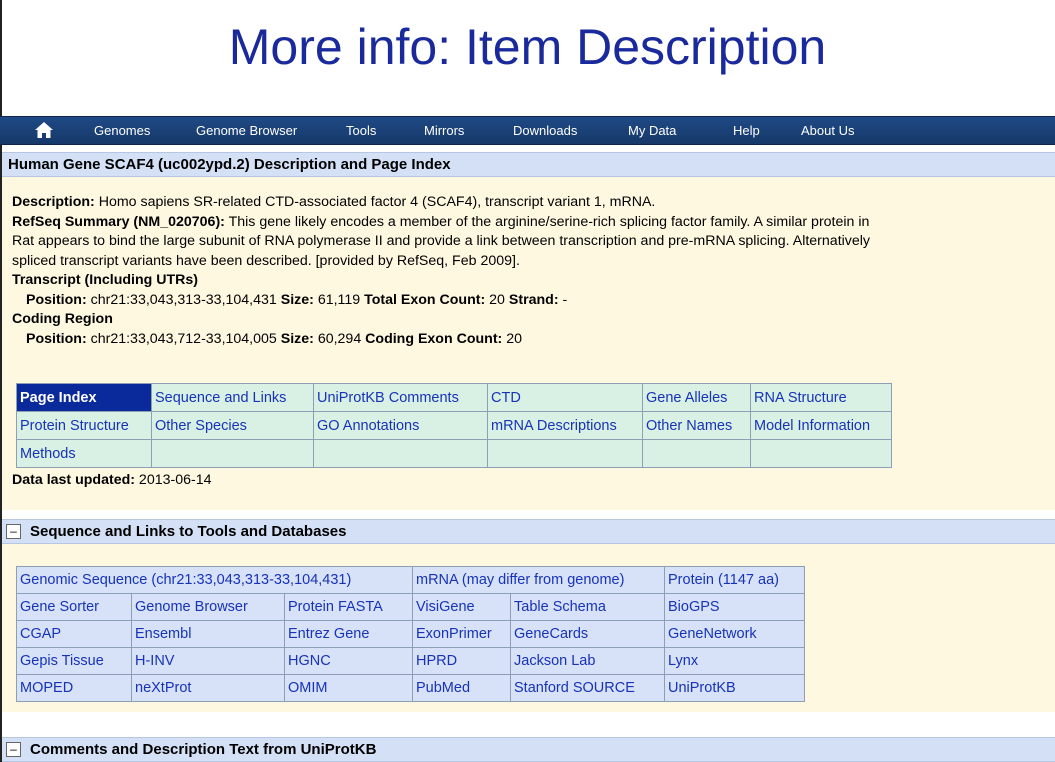 The image size is (1055, 762). What do you see at coordinates (84, 425) in the screenshot?
I see `page-index-link: Protein Structure` at bounding box center [84, 425].